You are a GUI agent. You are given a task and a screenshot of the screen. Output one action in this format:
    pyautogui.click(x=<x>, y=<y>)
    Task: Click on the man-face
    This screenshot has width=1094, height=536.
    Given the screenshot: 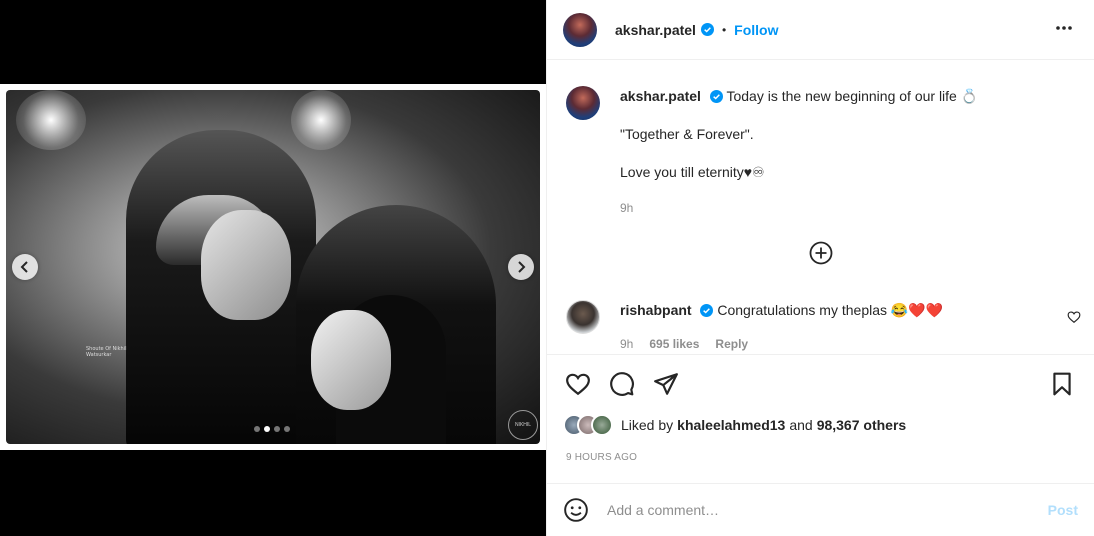 What is the action you would take?
    pyautogui.click(x=246, y=265)
    